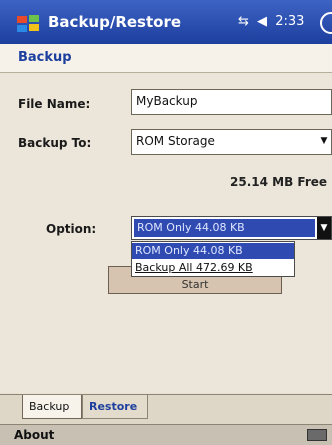  I want to click on file-name-field: MyBackup, so click(231, 102).